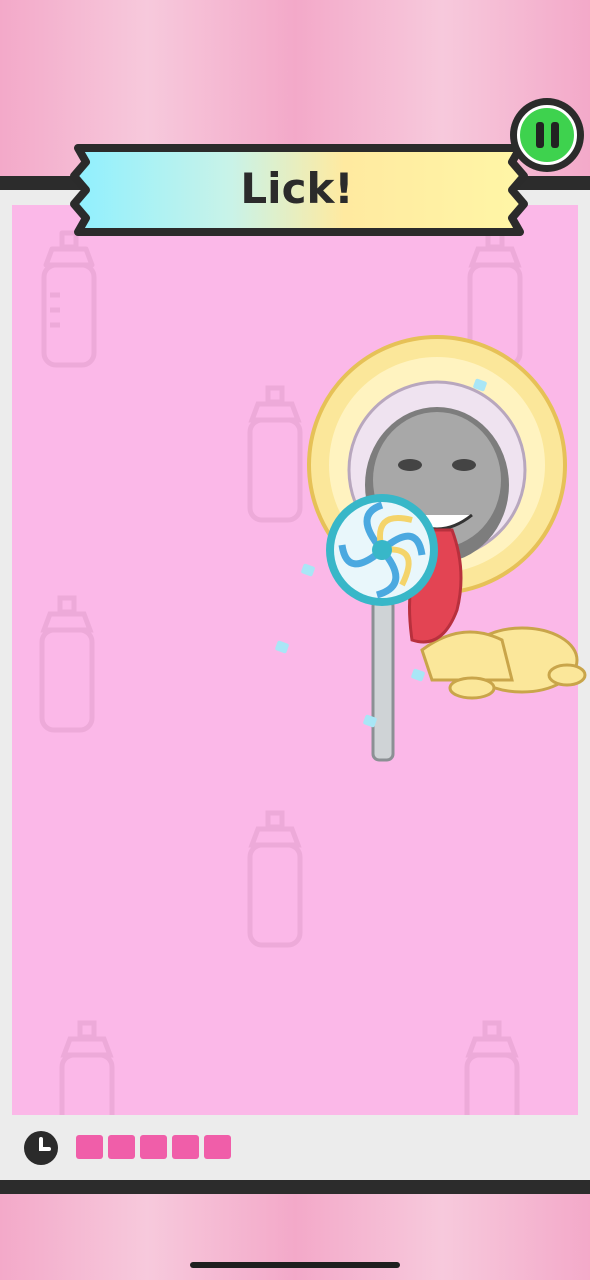  What do you see at coordinates (385, 627) in the screenshot?
I see `lollipop` at bounding box center [385, 627].